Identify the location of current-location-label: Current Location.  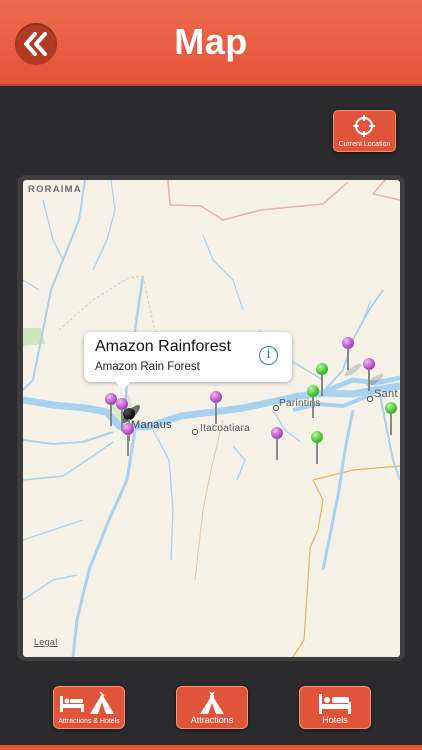
(364, 144).